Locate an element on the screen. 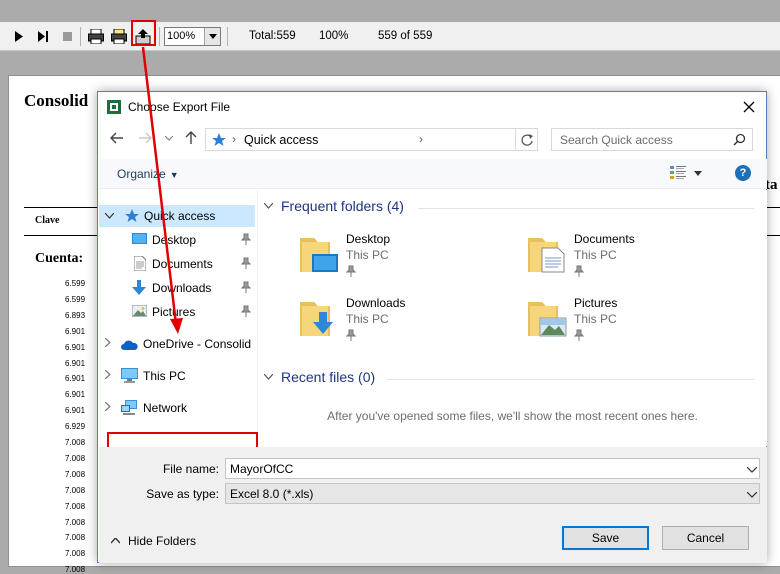  search-box is located at coordinates (652, 139).